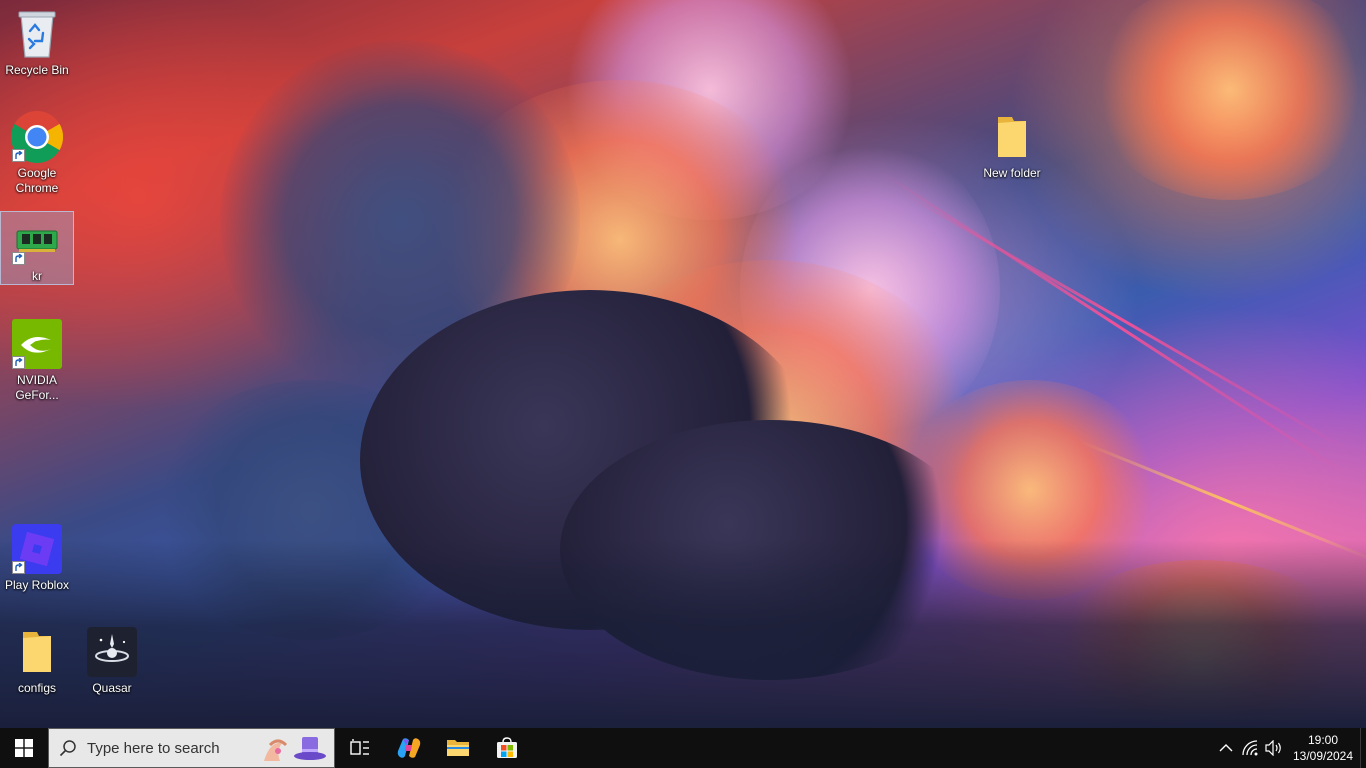  What do you see at coordinates (1250, 748) in the screenshot?
I see `network-icon` at bounding box center [1250, 748].